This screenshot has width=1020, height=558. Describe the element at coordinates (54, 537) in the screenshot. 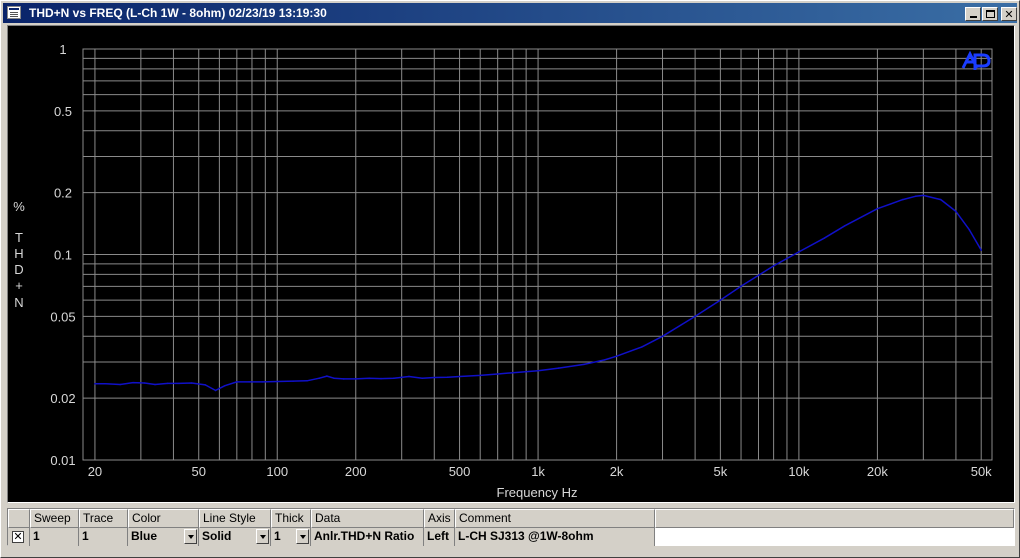

I see `cell-sweep: 1` at that location.